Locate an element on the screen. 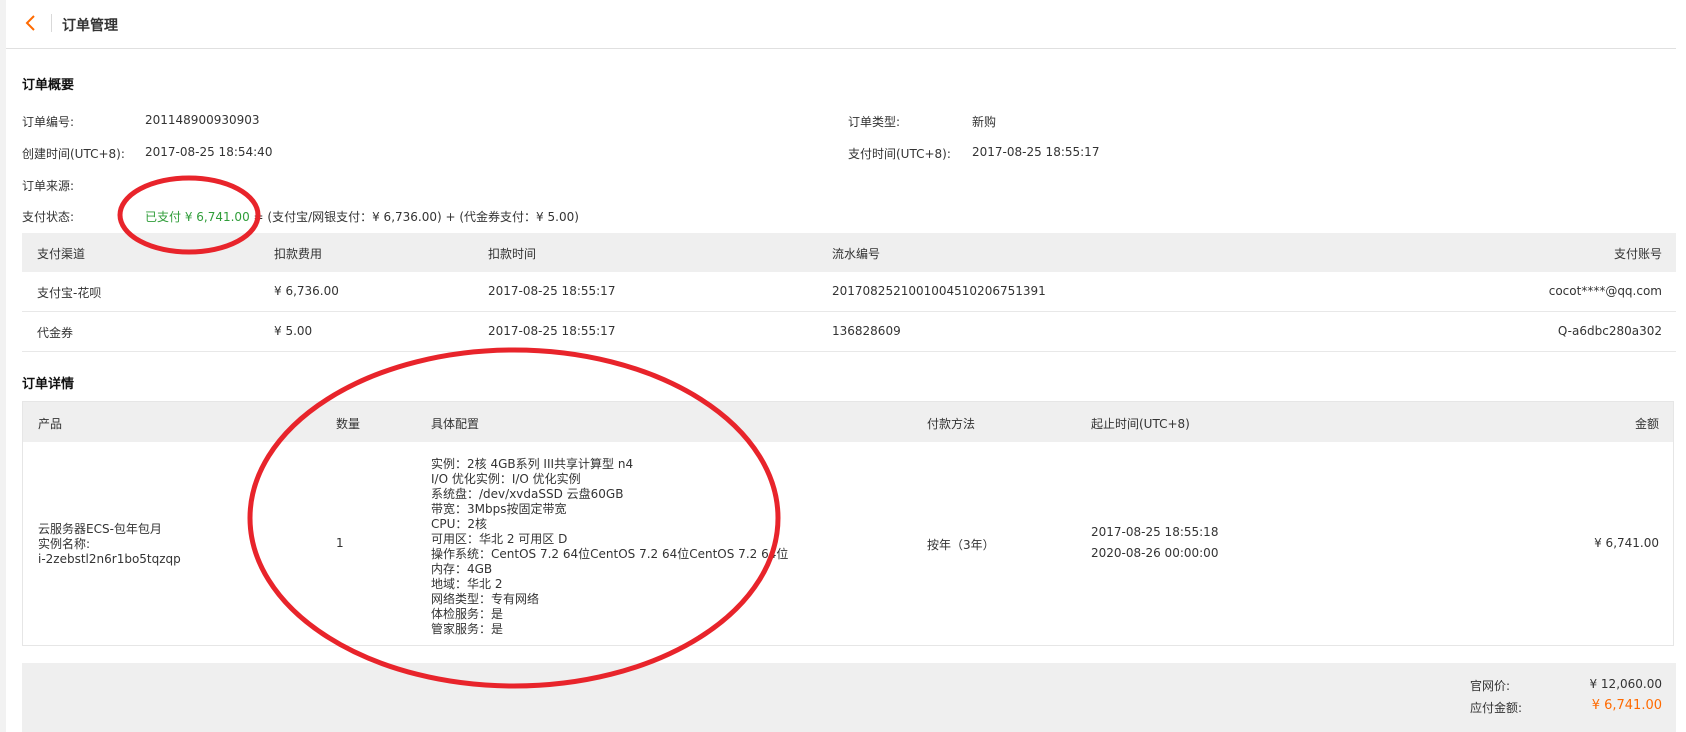 Image resolution: width=1686 pixels, height=732 pixels. column-header: 扣款费用 is located at coordinates (298, 254).